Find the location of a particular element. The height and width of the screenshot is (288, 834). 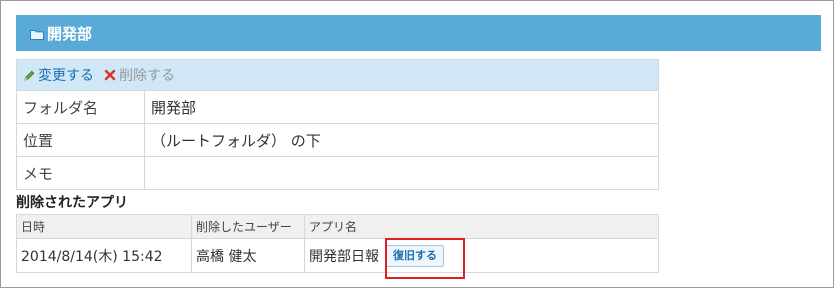

info-label: メモ is located at coordinates (80, 173).